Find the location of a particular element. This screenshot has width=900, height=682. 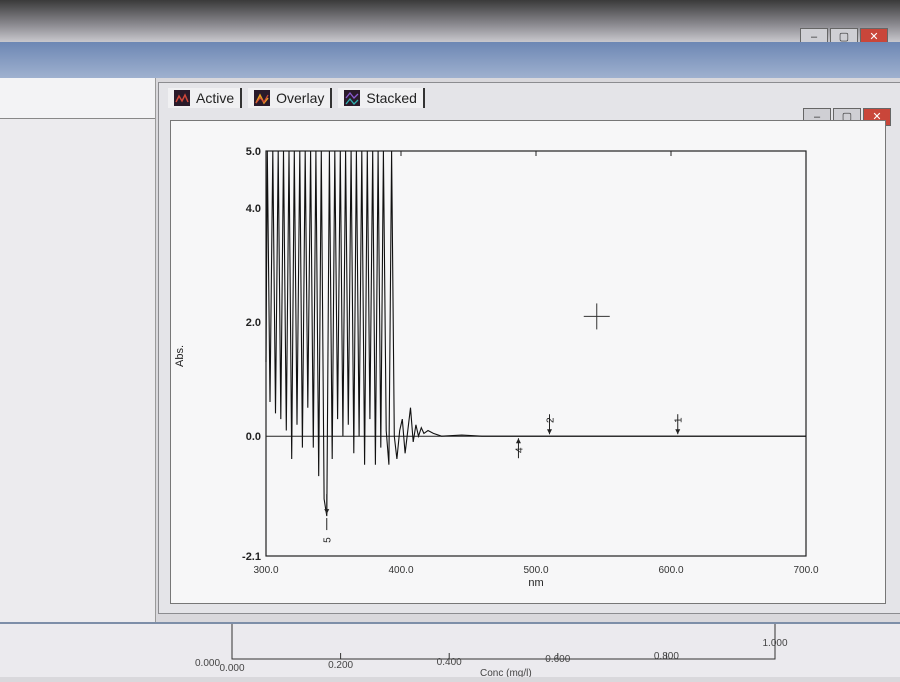

toolbar-strip is located at coordinates (450, 60).